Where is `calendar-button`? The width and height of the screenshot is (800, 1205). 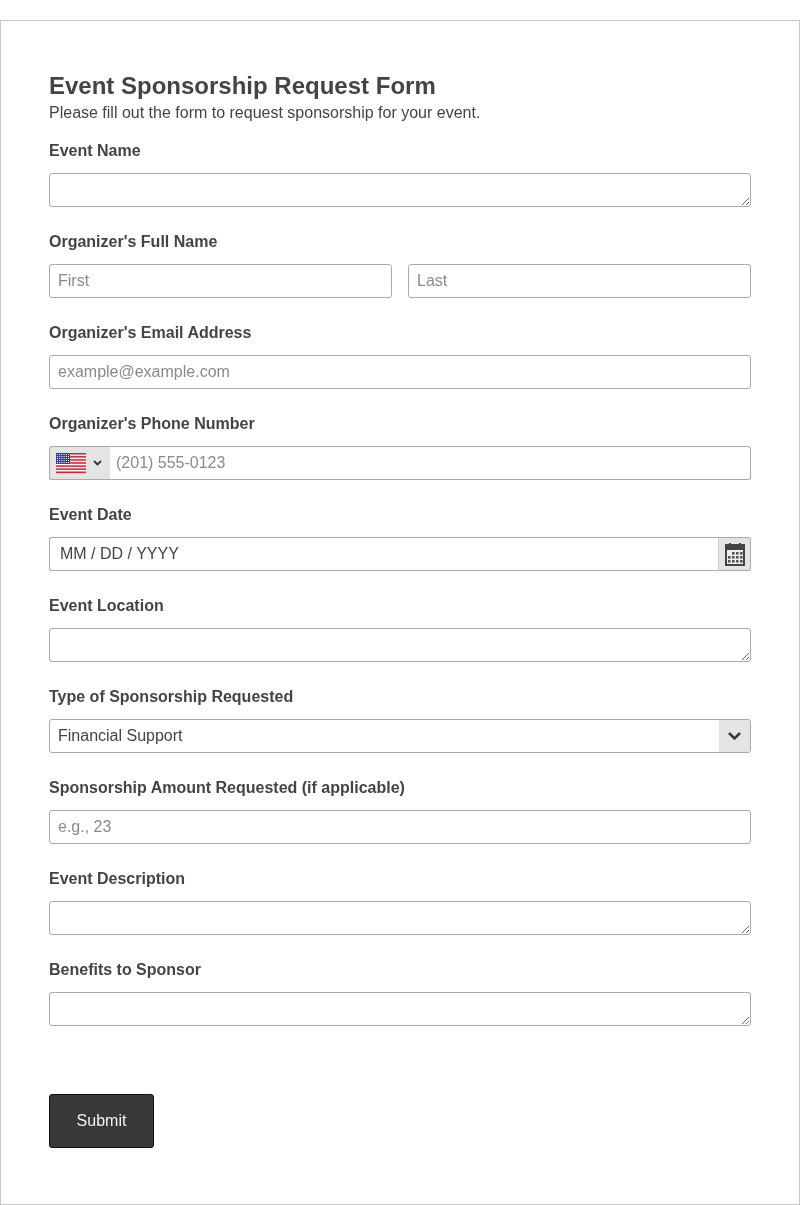
calendar-button is located at coordinates (734, 554).